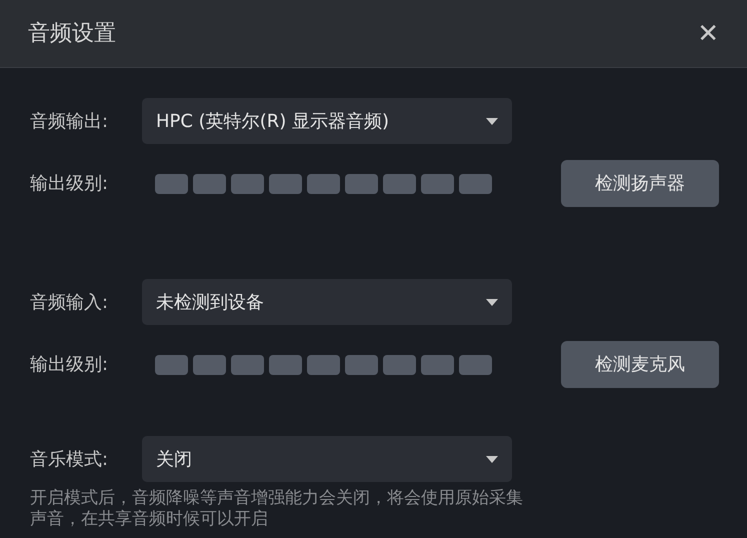 The height and width of the screenshot is (538, 747). What do you see at coordinates (327, 302) in the screenshot?
I see `dropdown: 未检测到设备` at bounding box center [327, 302].